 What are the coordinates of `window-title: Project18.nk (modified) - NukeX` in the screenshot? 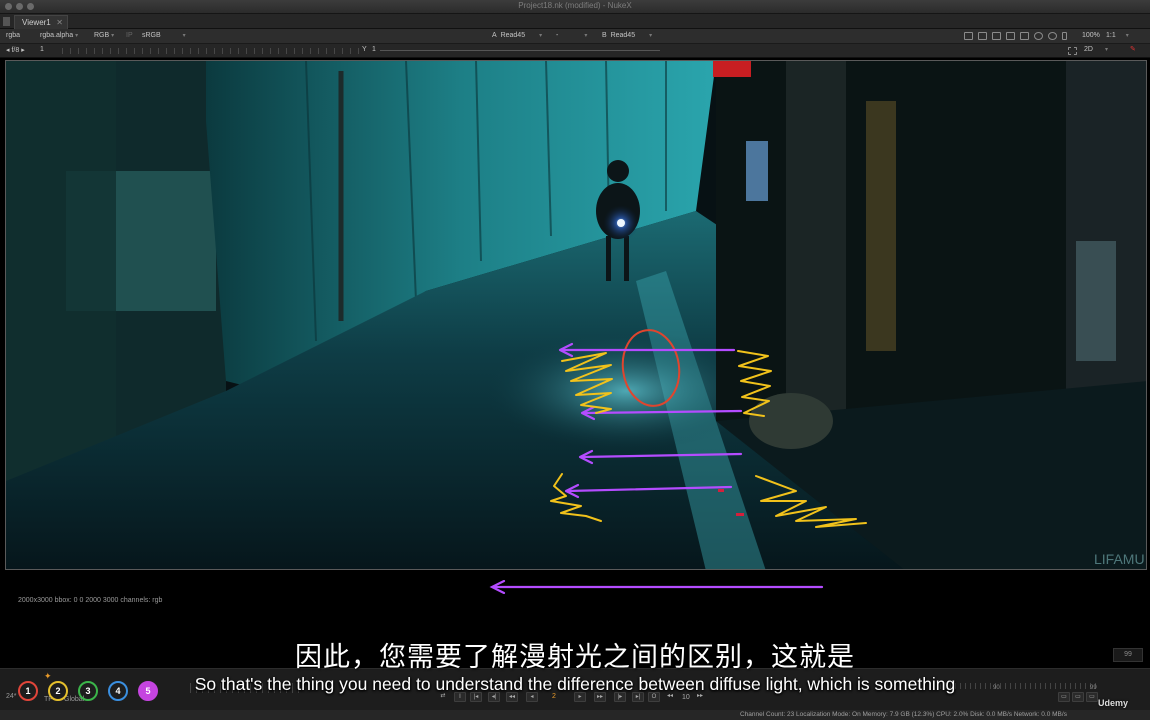 It's located at (575, 5).